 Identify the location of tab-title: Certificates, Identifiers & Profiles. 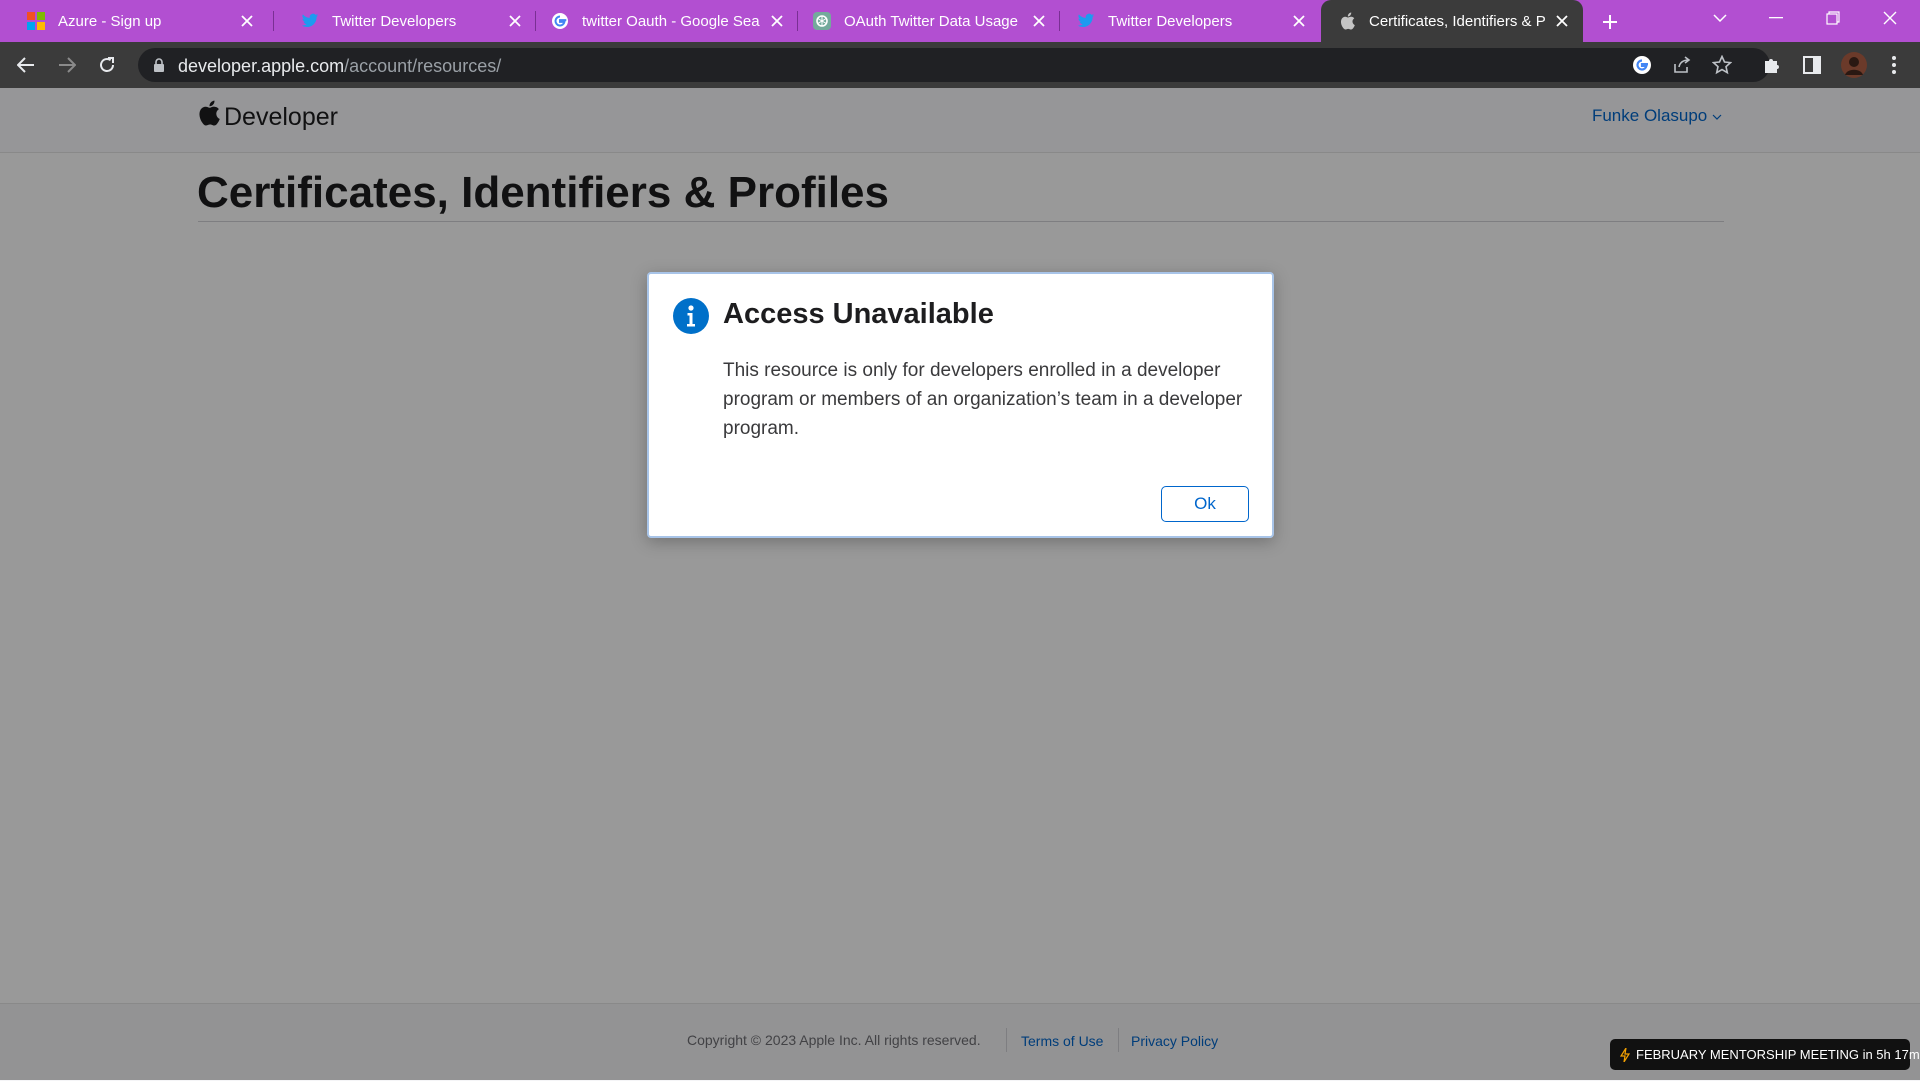
(1457, 21).